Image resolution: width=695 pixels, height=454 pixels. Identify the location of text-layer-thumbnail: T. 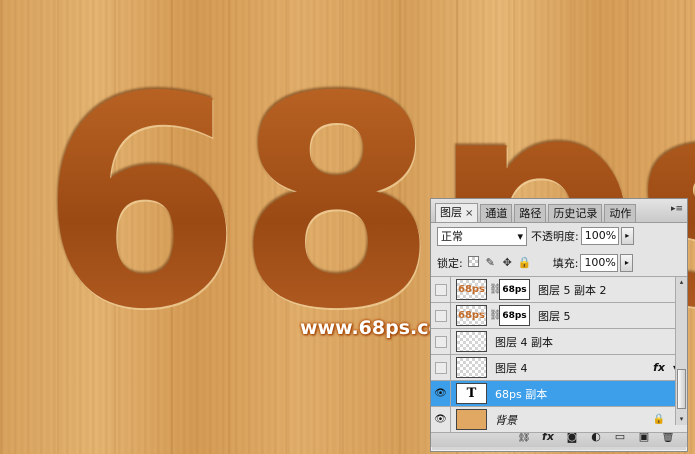
(471, 393).